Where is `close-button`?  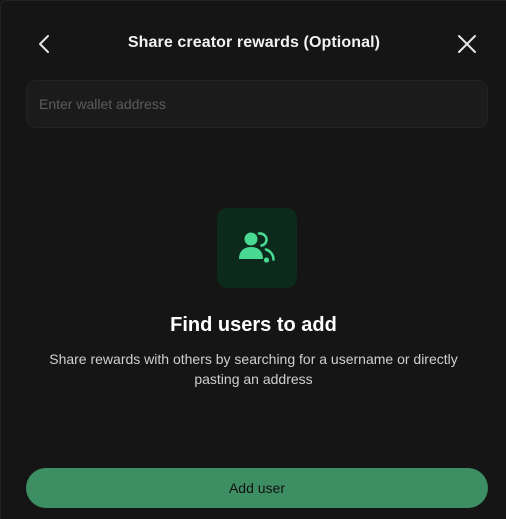 close-button is located at coordinates (467, 44).